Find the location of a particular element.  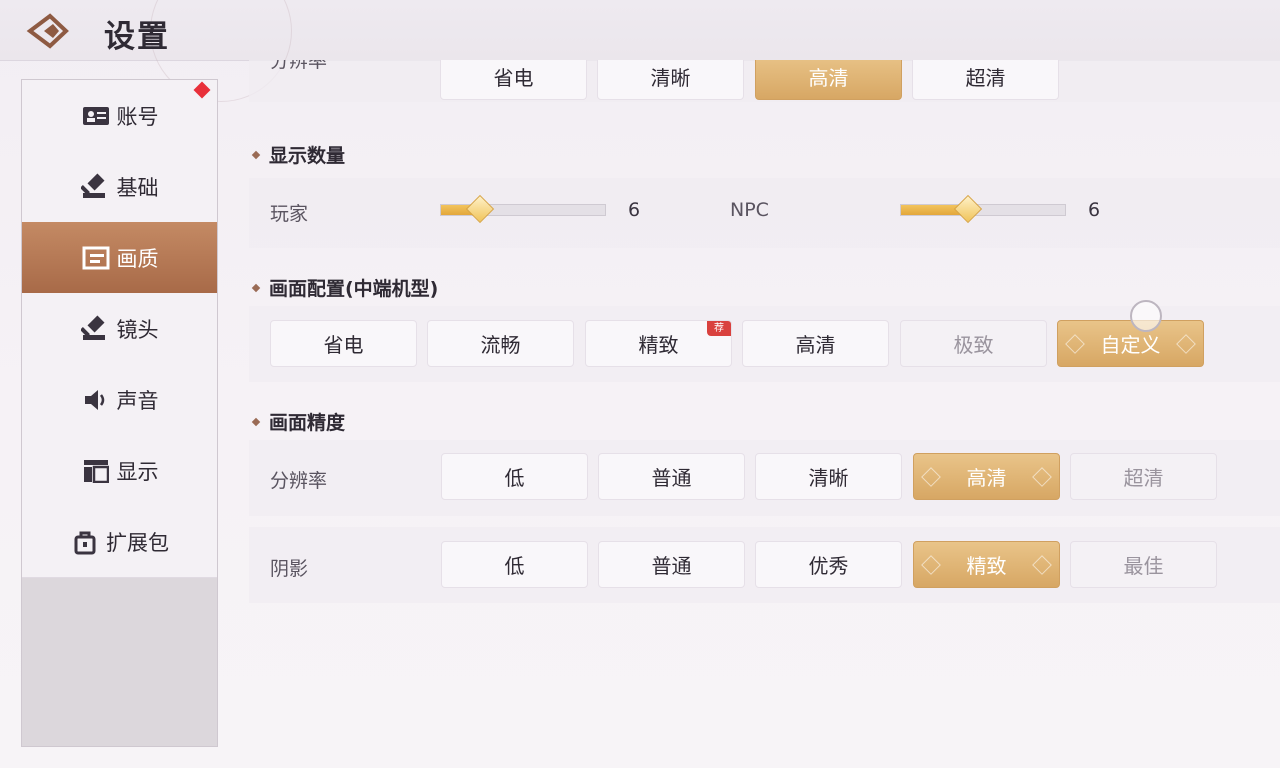

resolution-label: 分辨率 is located at coordinates (299, 481).